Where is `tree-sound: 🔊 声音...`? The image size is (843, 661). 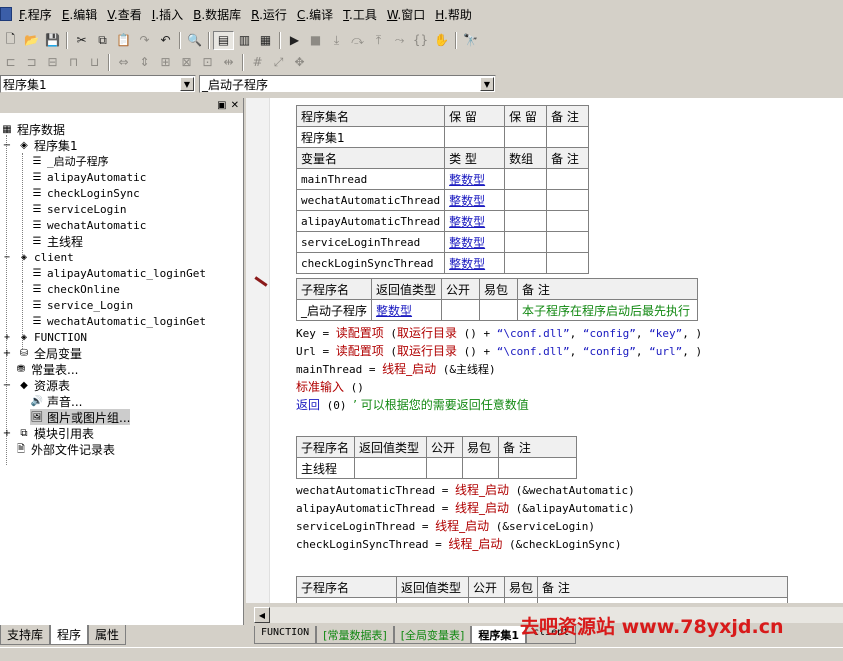 tree-sound: 🔊 声音... is located at coordinates (56, 401).